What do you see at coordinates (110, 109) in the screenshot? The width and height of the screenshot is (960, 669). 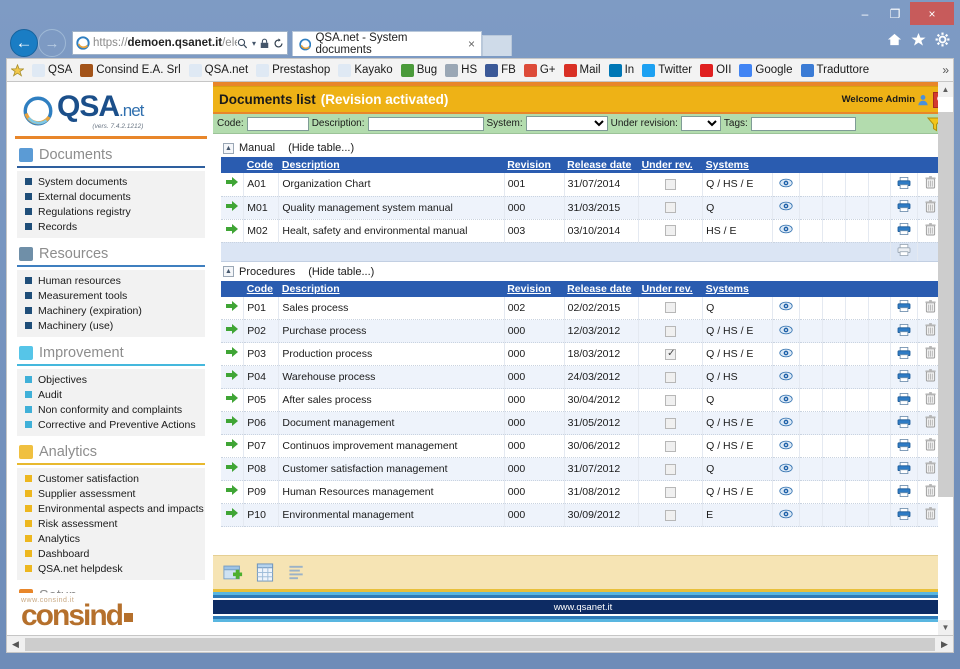 I see `app-logo: QSA.net (vers. 7.4.2.1212)` at bounding box center [110, 109].